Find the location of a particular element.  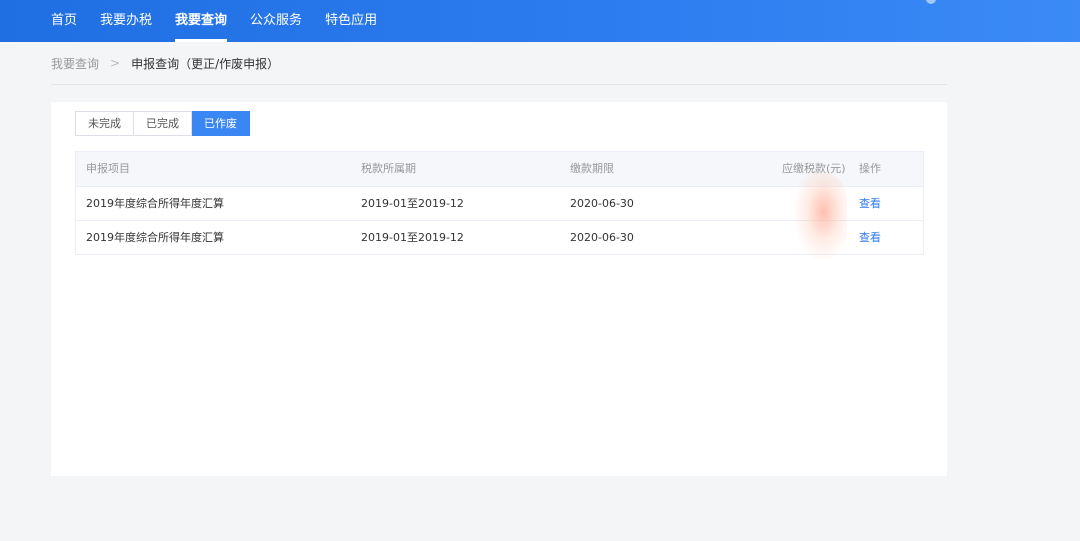

header-declaration-item: 申报项目 is located at coordinates (108, 168).